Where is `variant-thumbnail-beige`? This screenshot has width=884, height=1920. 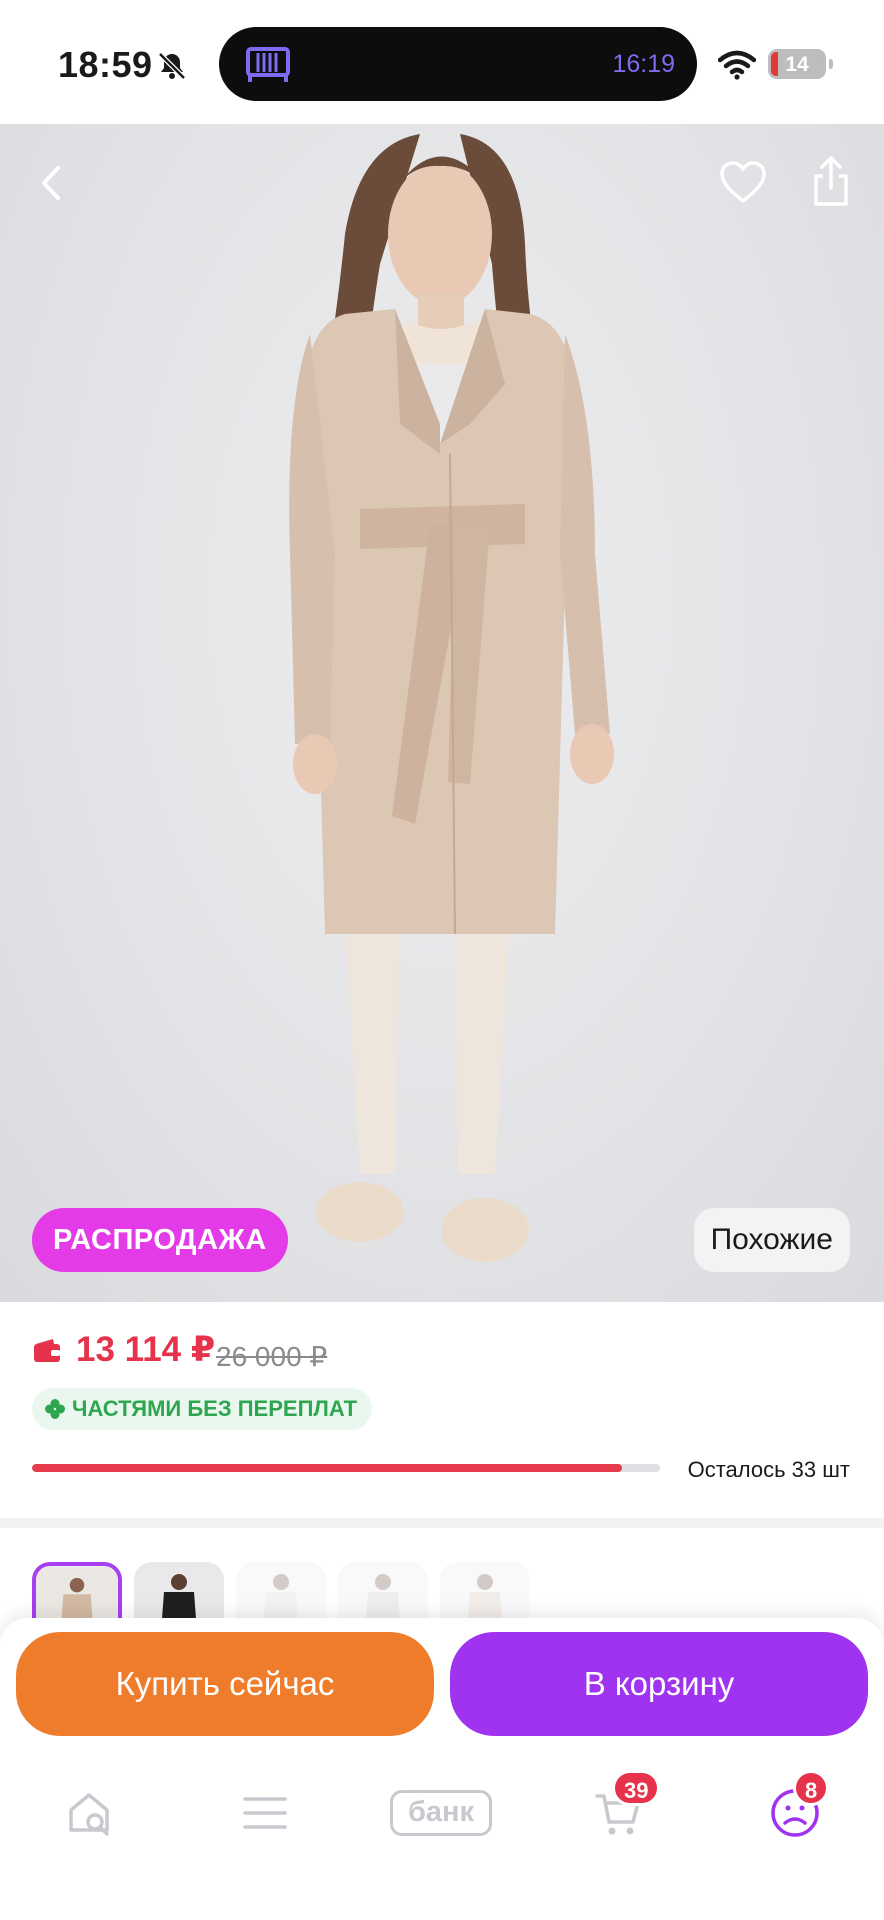
variant-thumbnail-beige is located at coordinates (77, 1590).